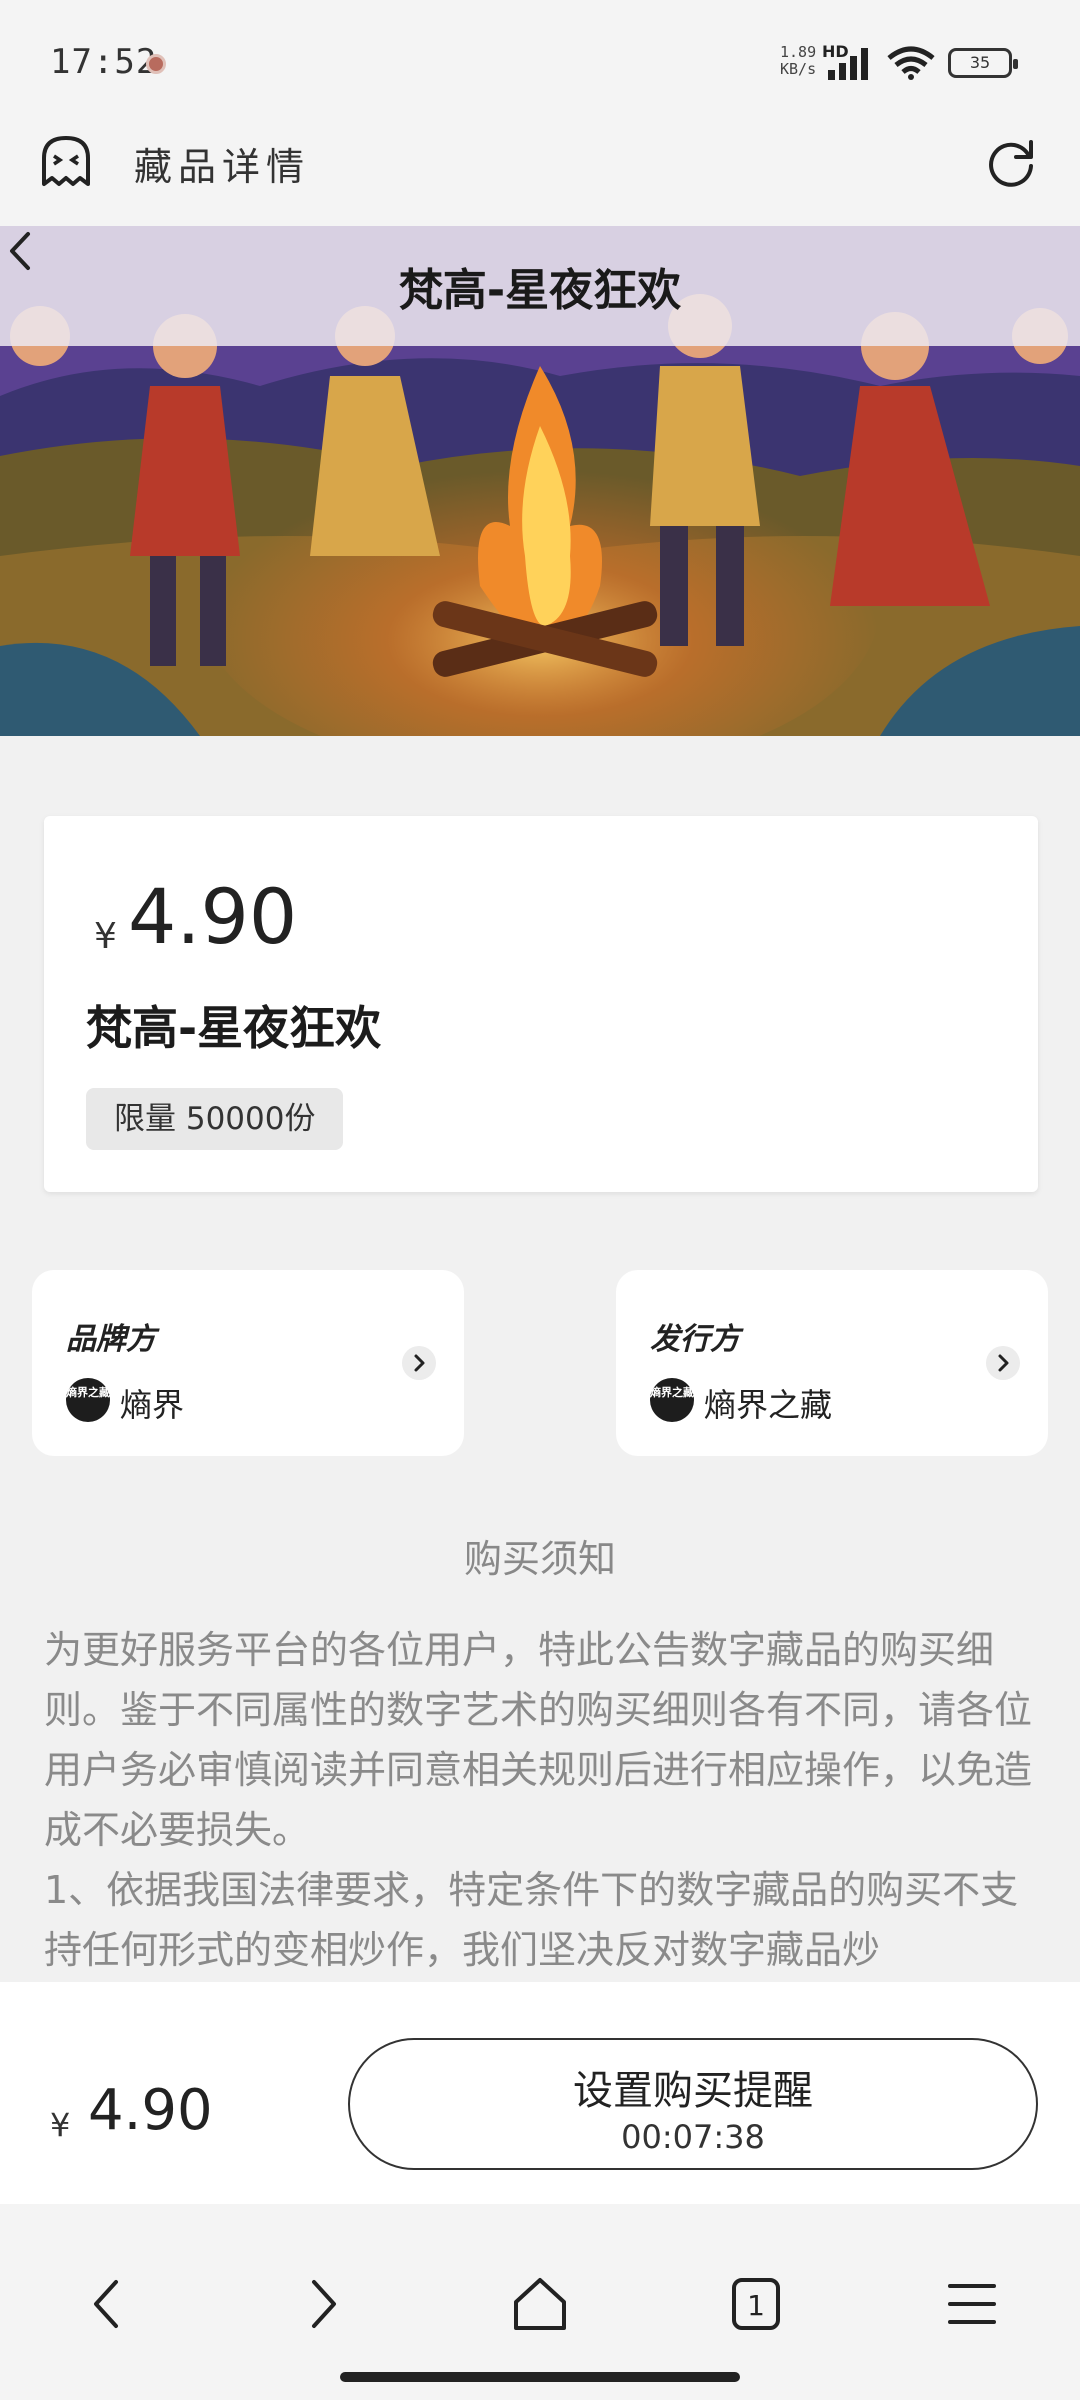 The width and height of the screenshot is (1080, 2400). Describe the element at coordinates (104, 62) in the screenshot. I see `status-time: 17:52` at that location.